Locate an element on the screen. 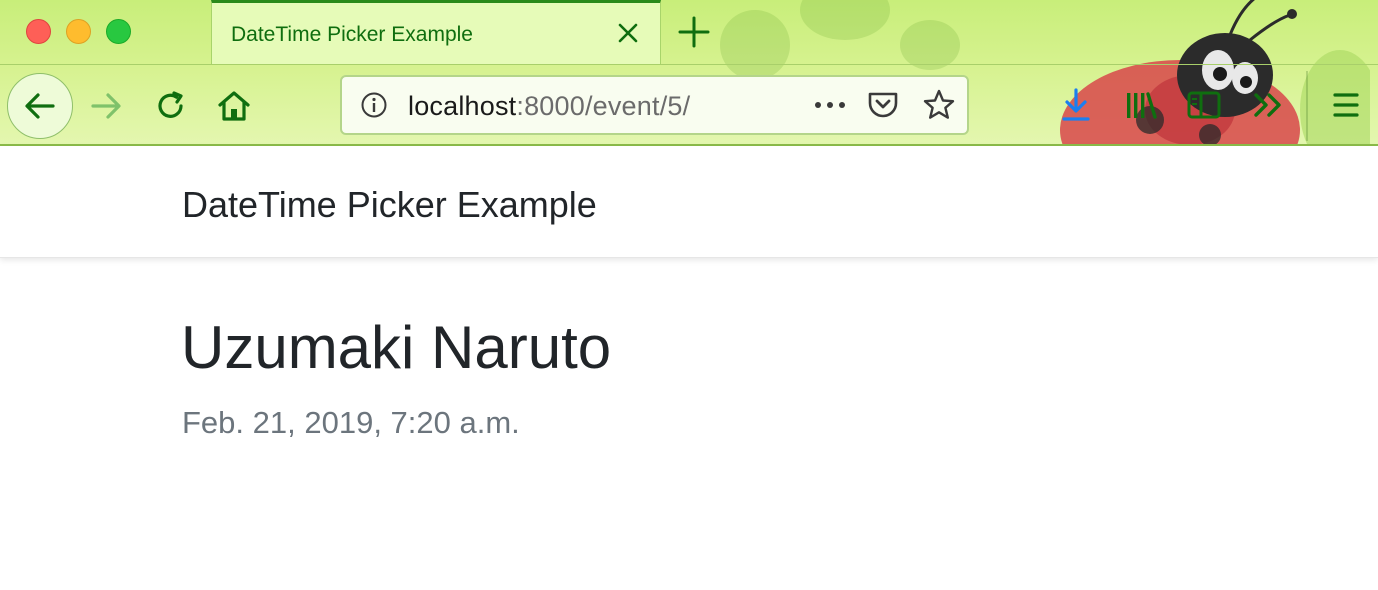 The height and width of the screenshot is (590, 1378). downloads-button is located at coordinates (1076, 105).